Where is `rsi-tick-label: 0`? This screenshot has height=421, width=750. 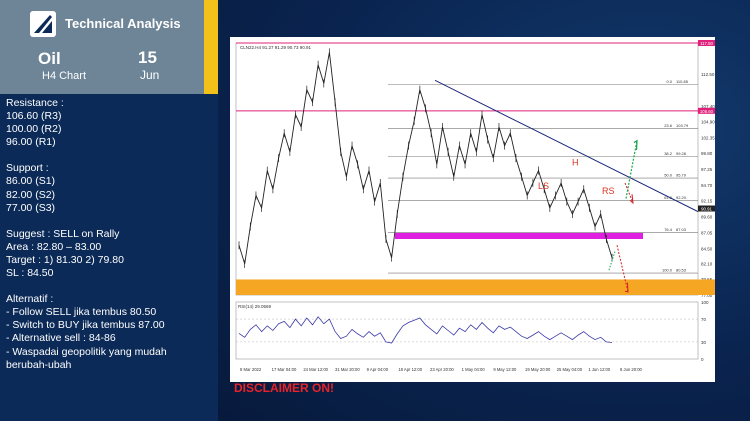 rsi-tick-label: 0 is located at coordinates (702, 359).